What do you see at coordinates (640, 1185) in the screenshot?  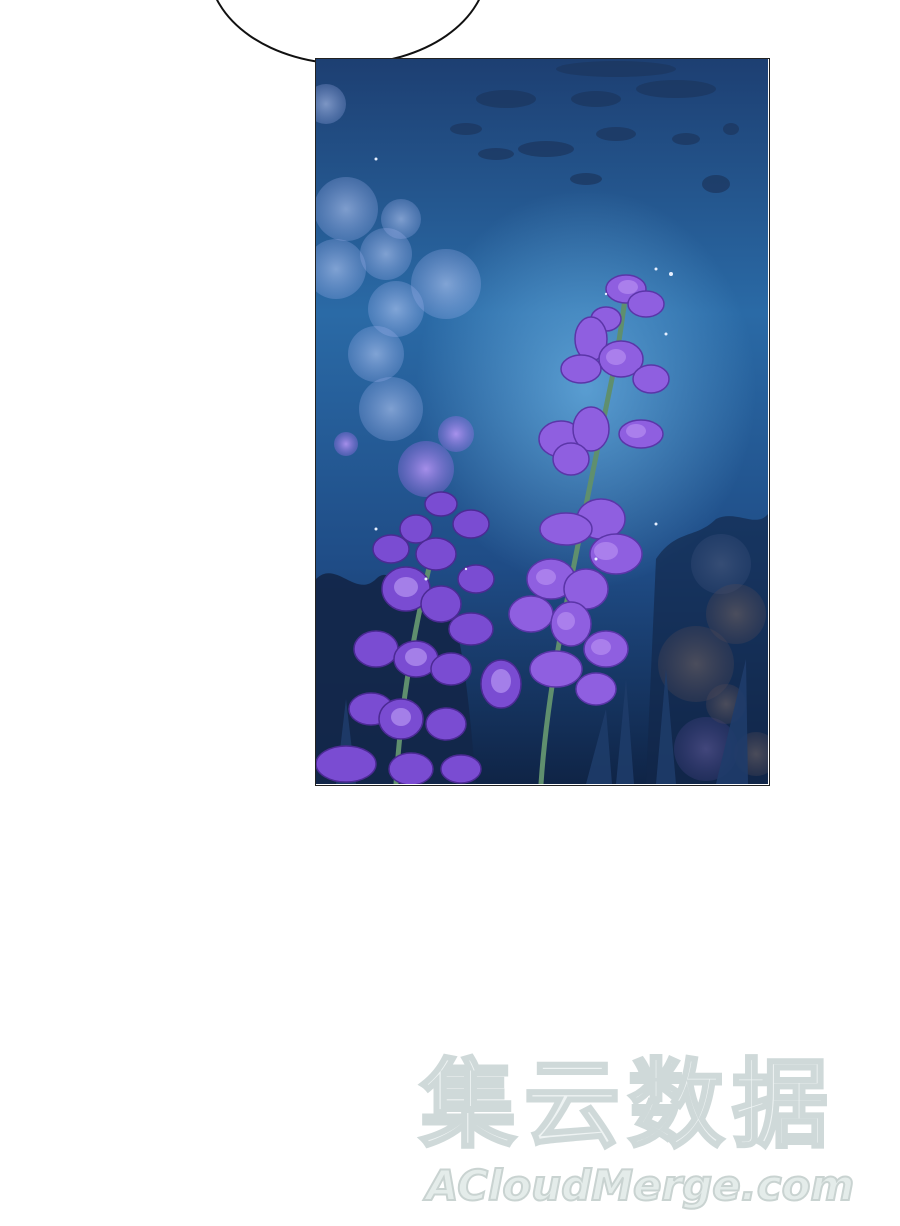 I see `watermark-english-text: ACloudMerge.com` at bounding box center [640, 1185].